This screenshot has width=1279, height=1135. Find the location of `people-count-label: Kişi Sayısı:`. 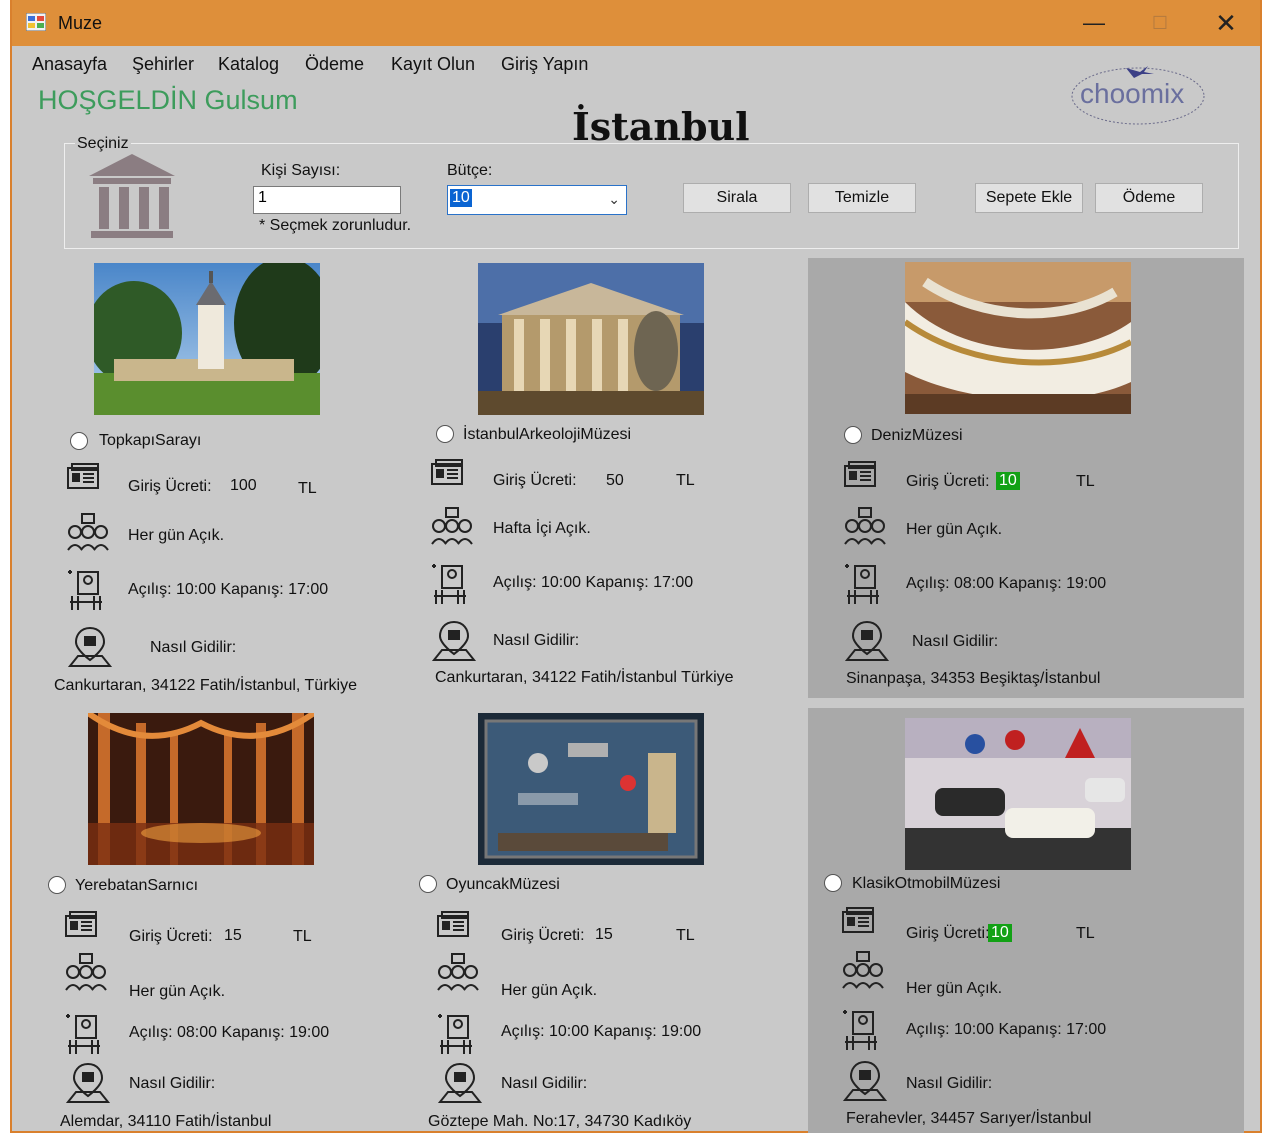

people-count-label: Kişi Sayısı: is located at coordinates (301, 170).